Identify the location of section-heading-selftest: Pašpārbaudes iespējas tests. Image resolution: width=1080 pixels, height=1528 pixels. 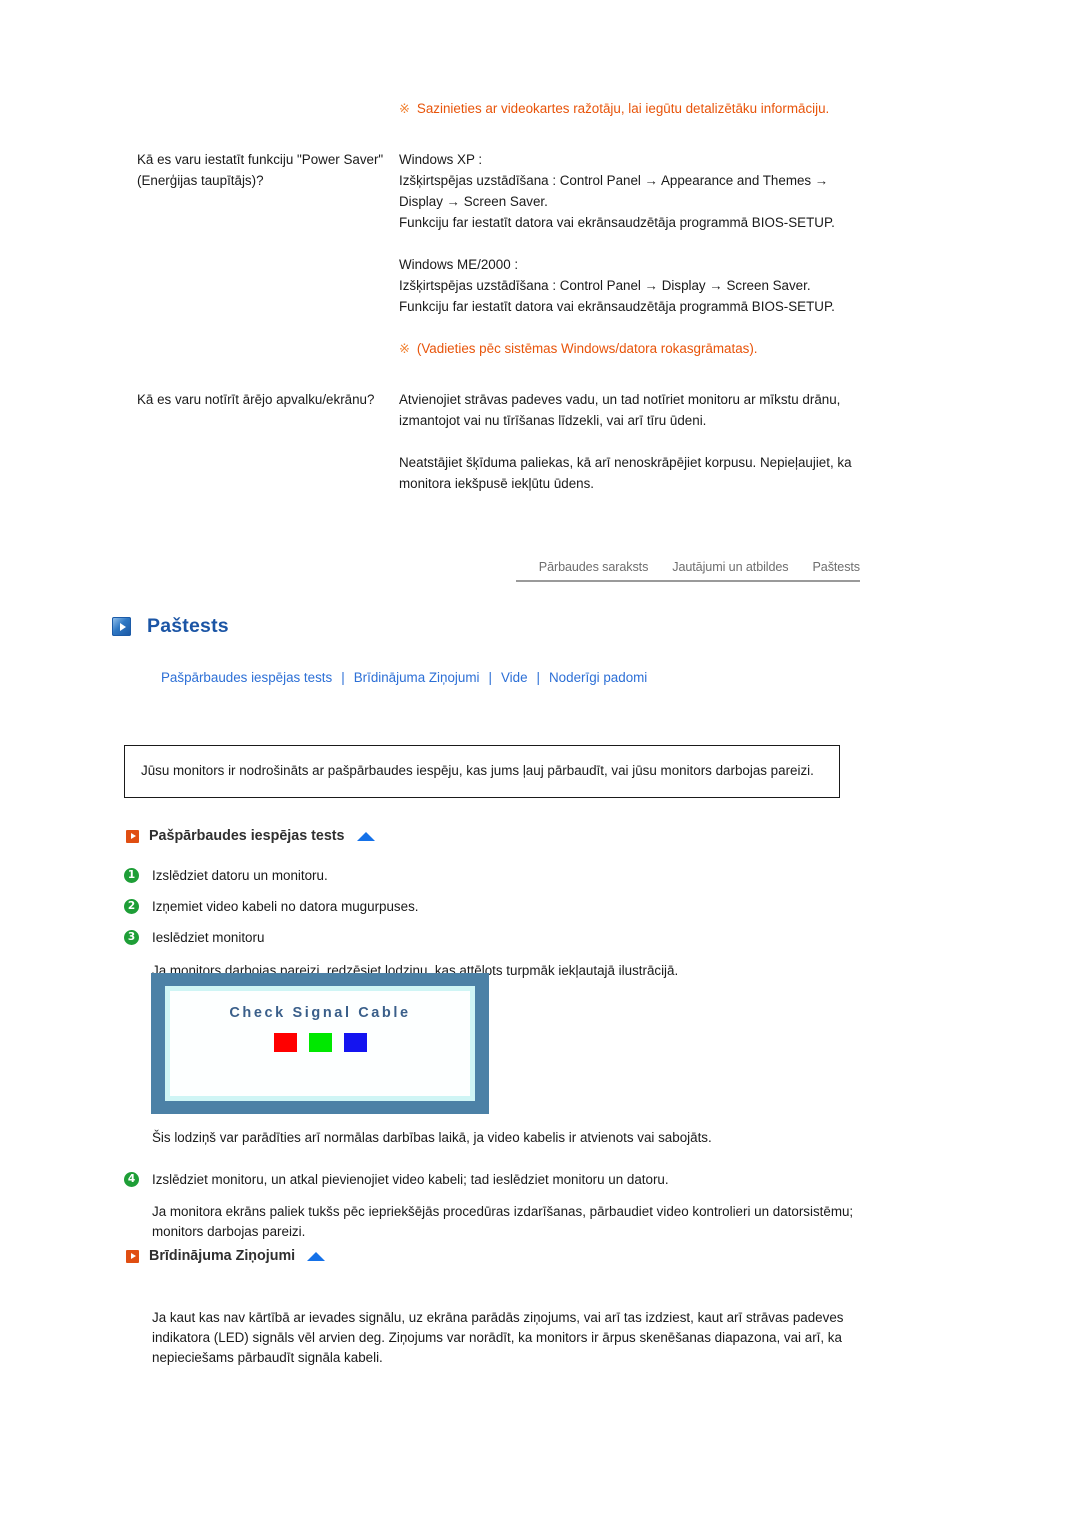
(250, 836).